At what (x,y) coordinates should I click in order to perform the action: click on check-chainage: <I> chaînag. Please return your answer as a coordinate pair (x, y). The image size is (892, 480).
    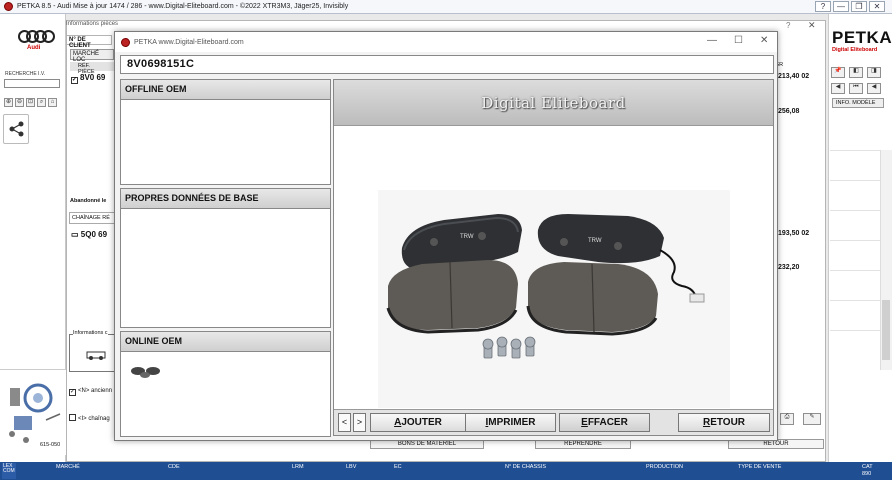
    Looking at the image, I should click on (89, 418).